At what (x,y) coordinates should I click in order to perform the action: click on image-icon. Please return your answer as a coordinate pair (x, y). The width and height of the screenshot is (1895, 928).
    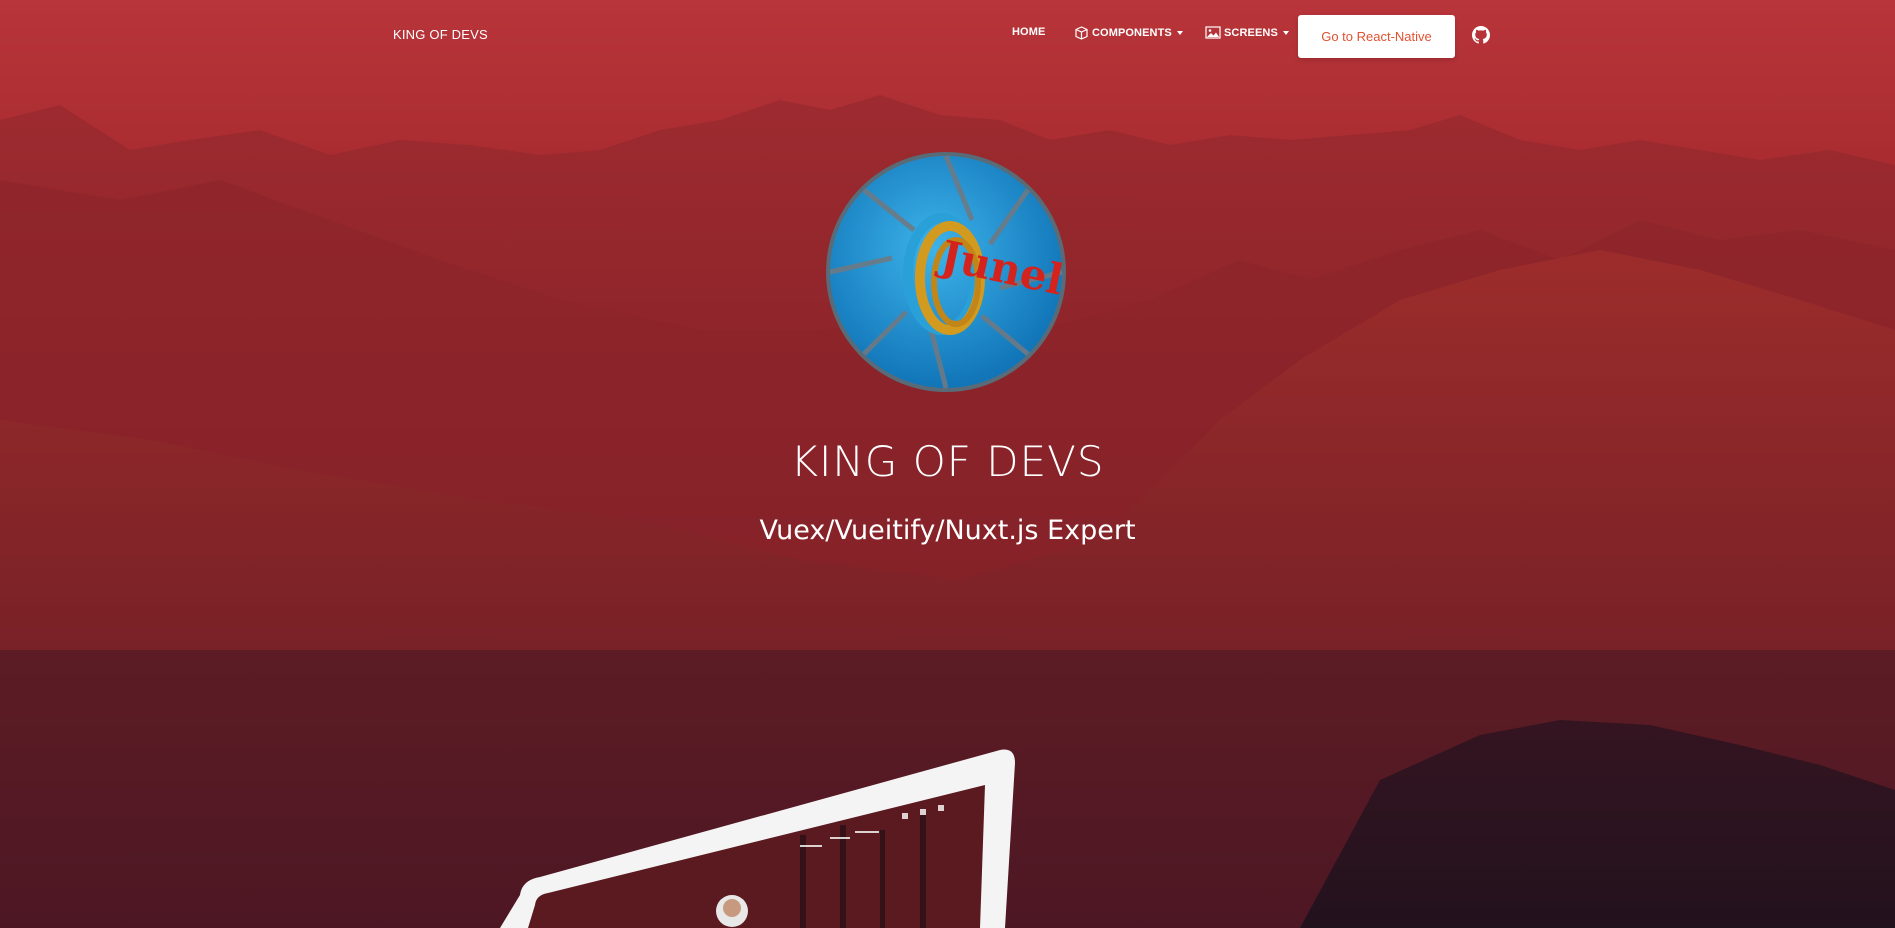
    Looking at the image, I should click on (1213, 32).